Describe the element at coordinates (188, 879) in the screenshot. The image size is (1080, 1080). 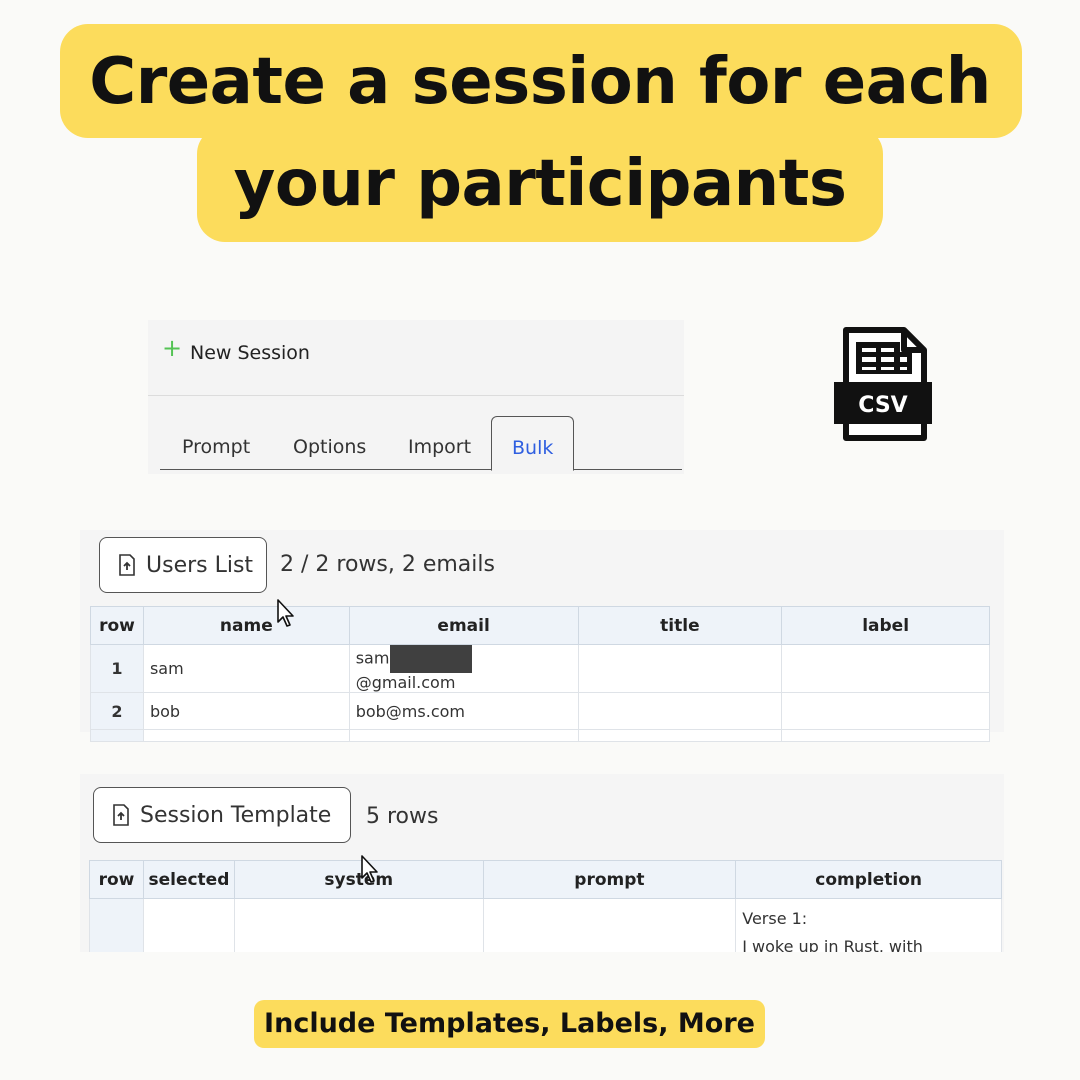
I see `column-header-selected: selected` at that location.